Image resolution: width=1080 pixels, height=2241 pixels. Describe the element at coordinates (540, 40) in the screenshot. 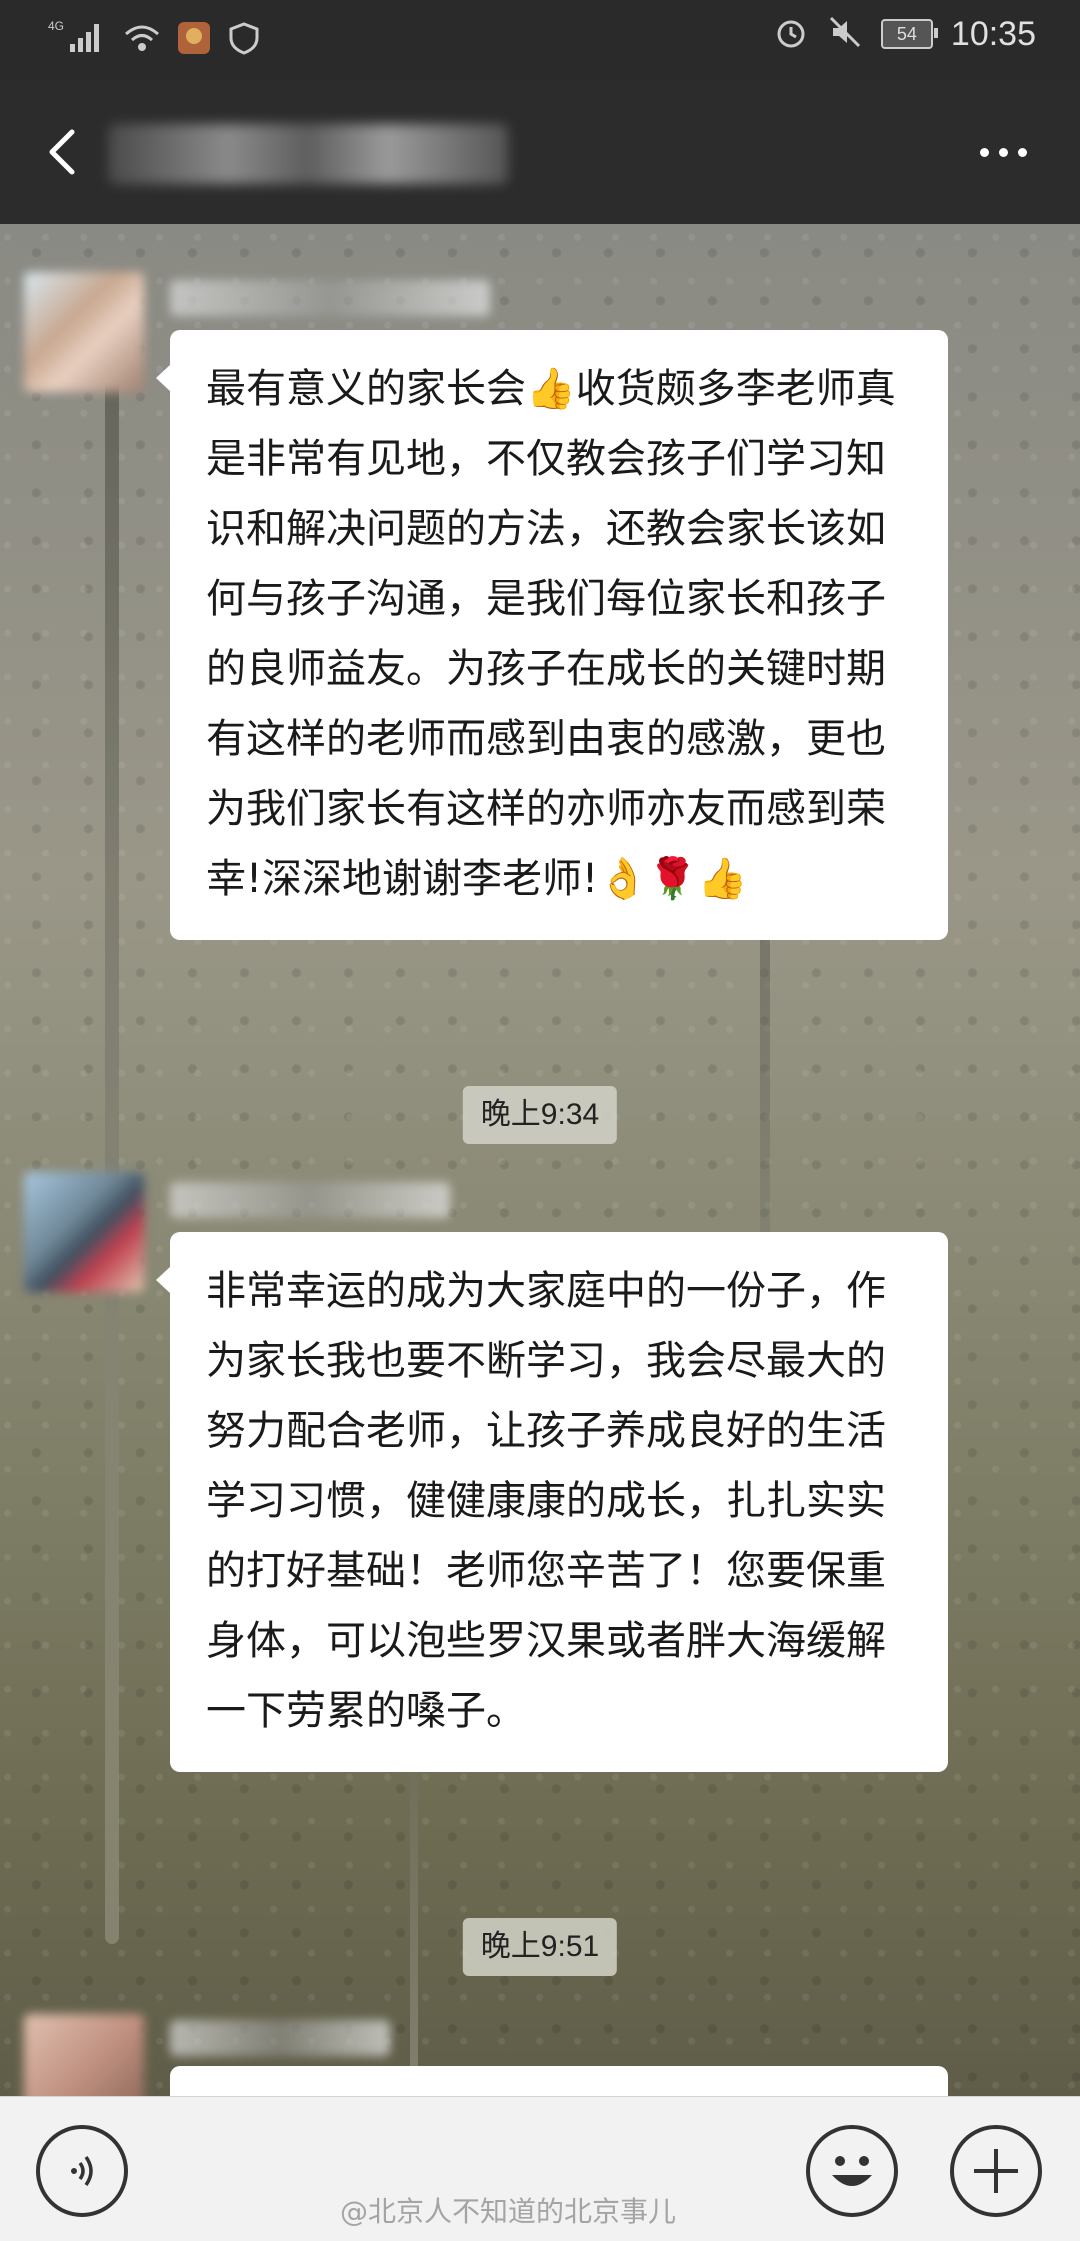

I see `status-bar: 4G 54 10:35` at that location.